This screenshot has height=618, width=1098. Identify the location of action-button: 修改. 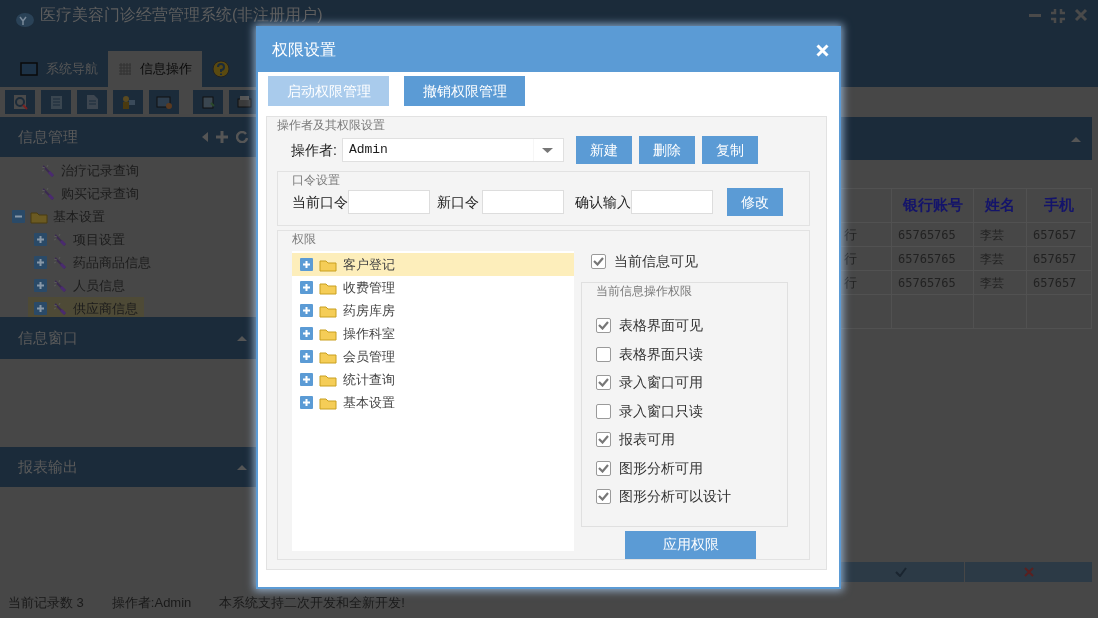
(755, 202).